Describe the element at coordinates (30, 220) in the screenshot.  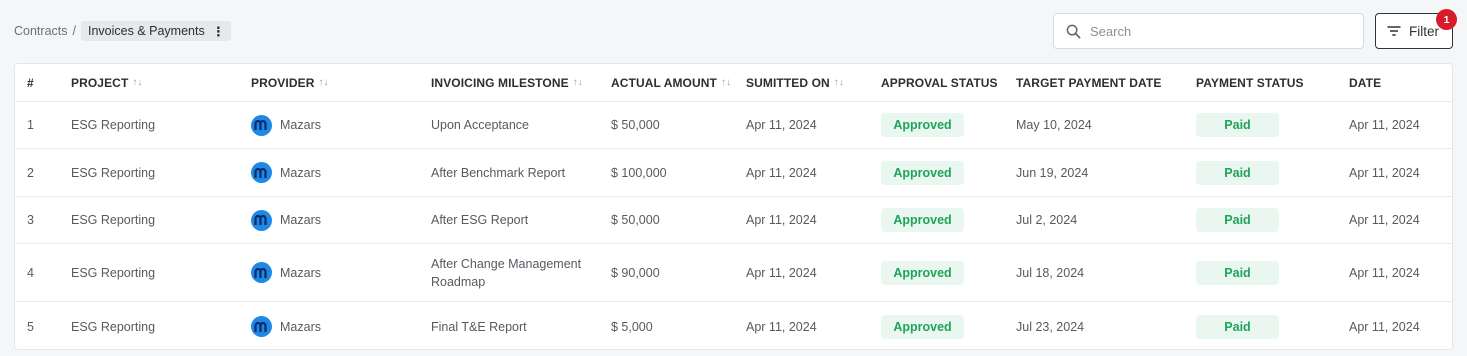
I see `row-number: 3` at that location.